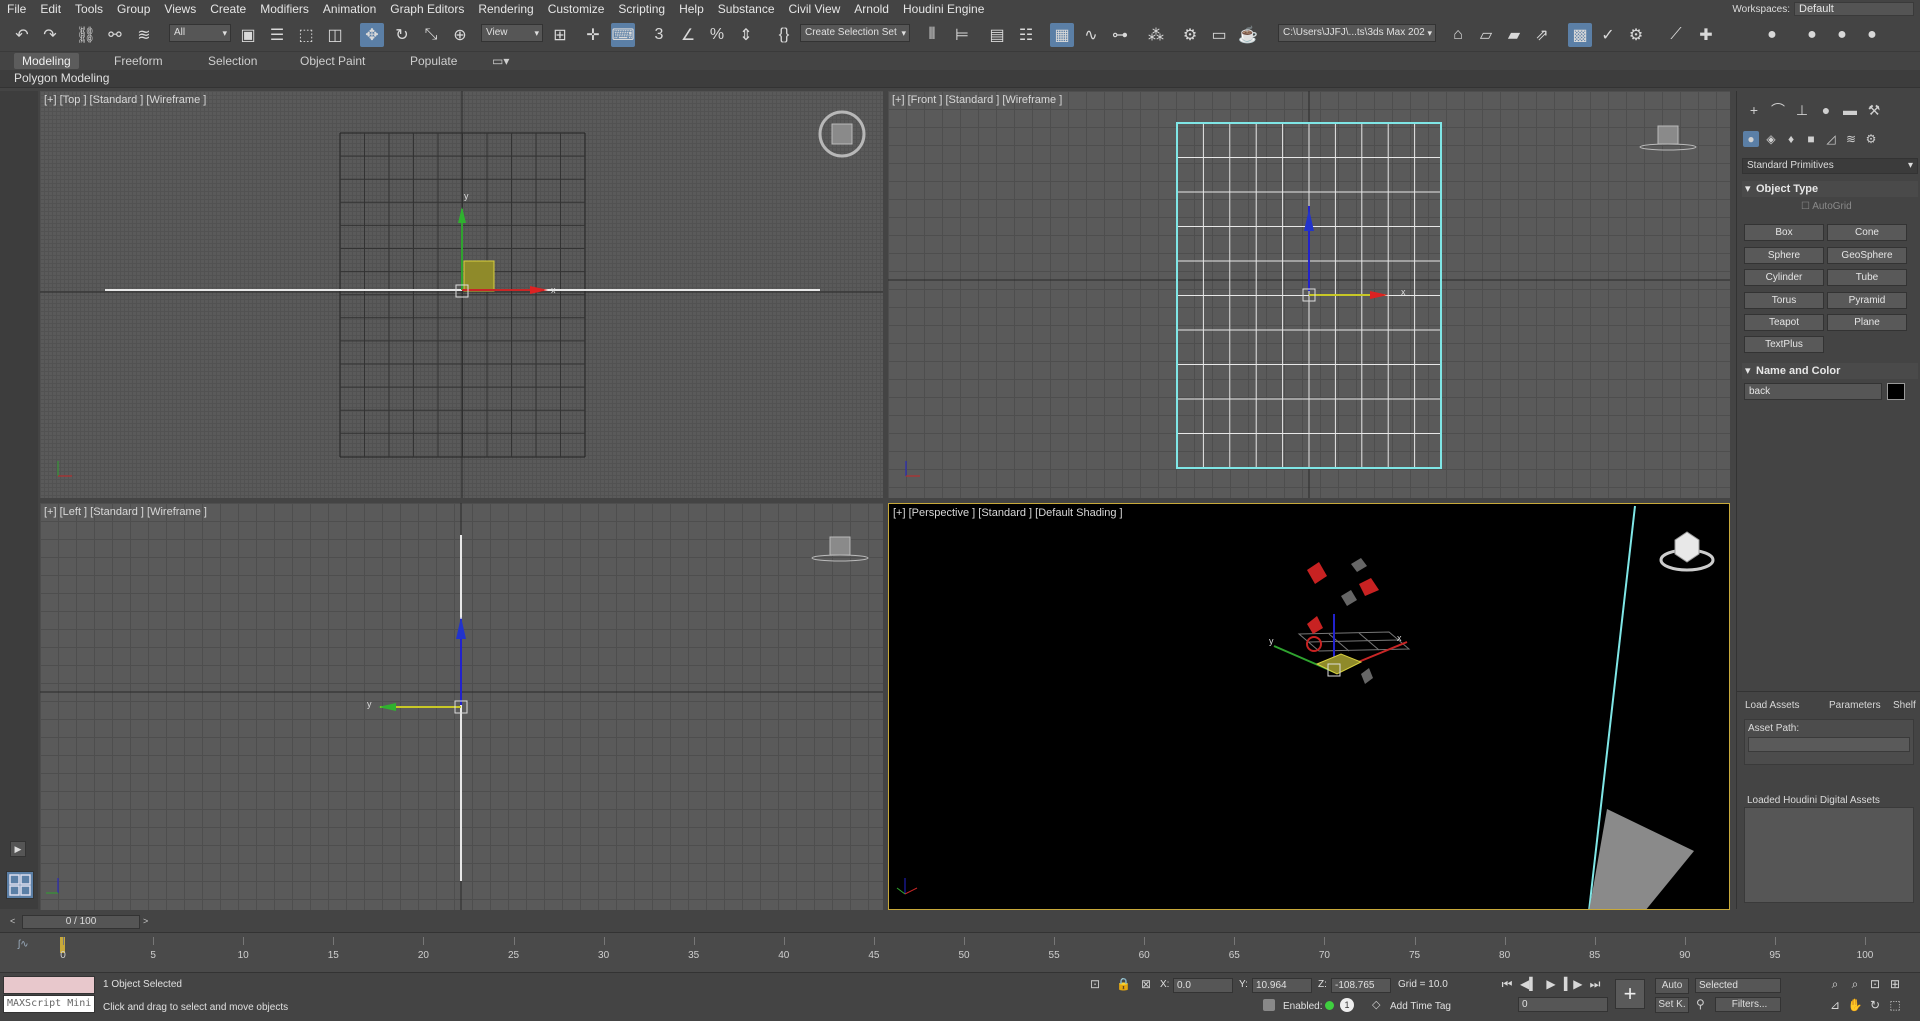 This screenshot has height=1021, width=1920. Describe the element at coordinates (1826, 206) in the screenshot. I see `autogrid-checkbox: ☐ AutoGrid` at that location.